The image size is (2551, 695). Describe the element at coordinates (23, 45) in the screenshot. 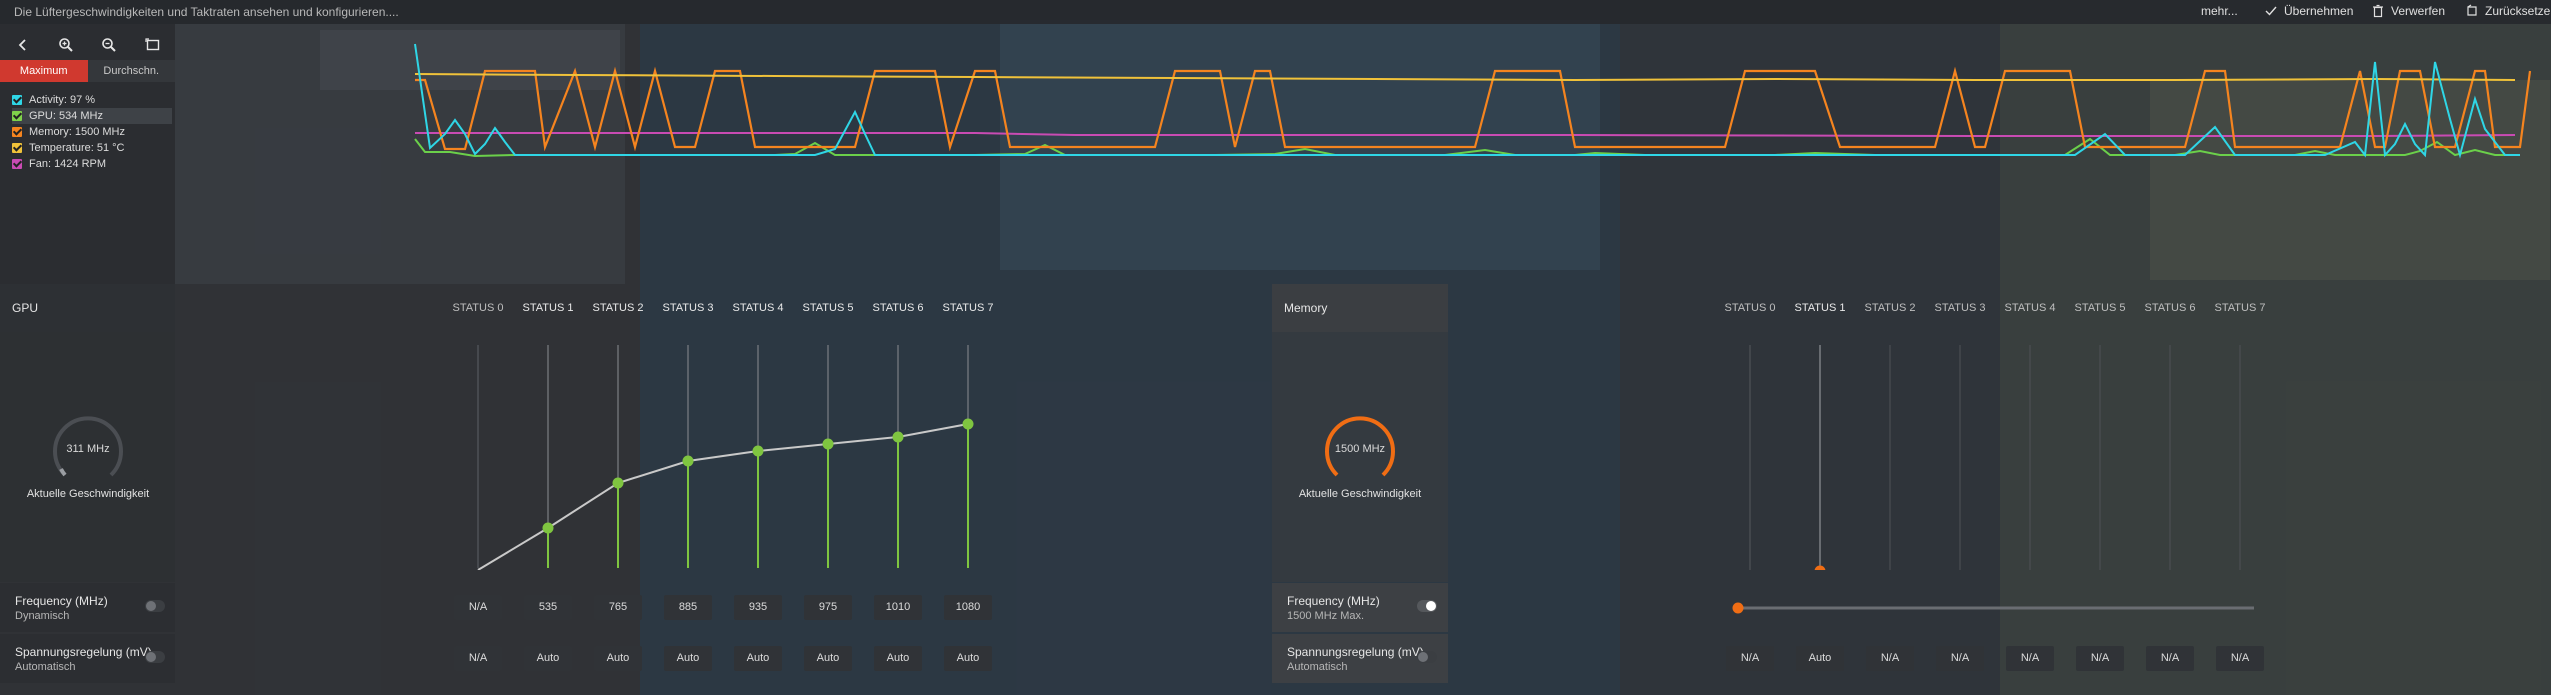

I see `back-icon` at that location.